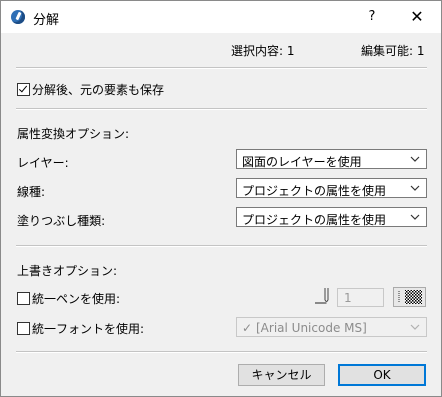 The height and width of the screenshot is (397, 442). Describe the element at coordinates (221, 17) in the screenshot. I see `title-bar: 分解 ? ✕` at that location.